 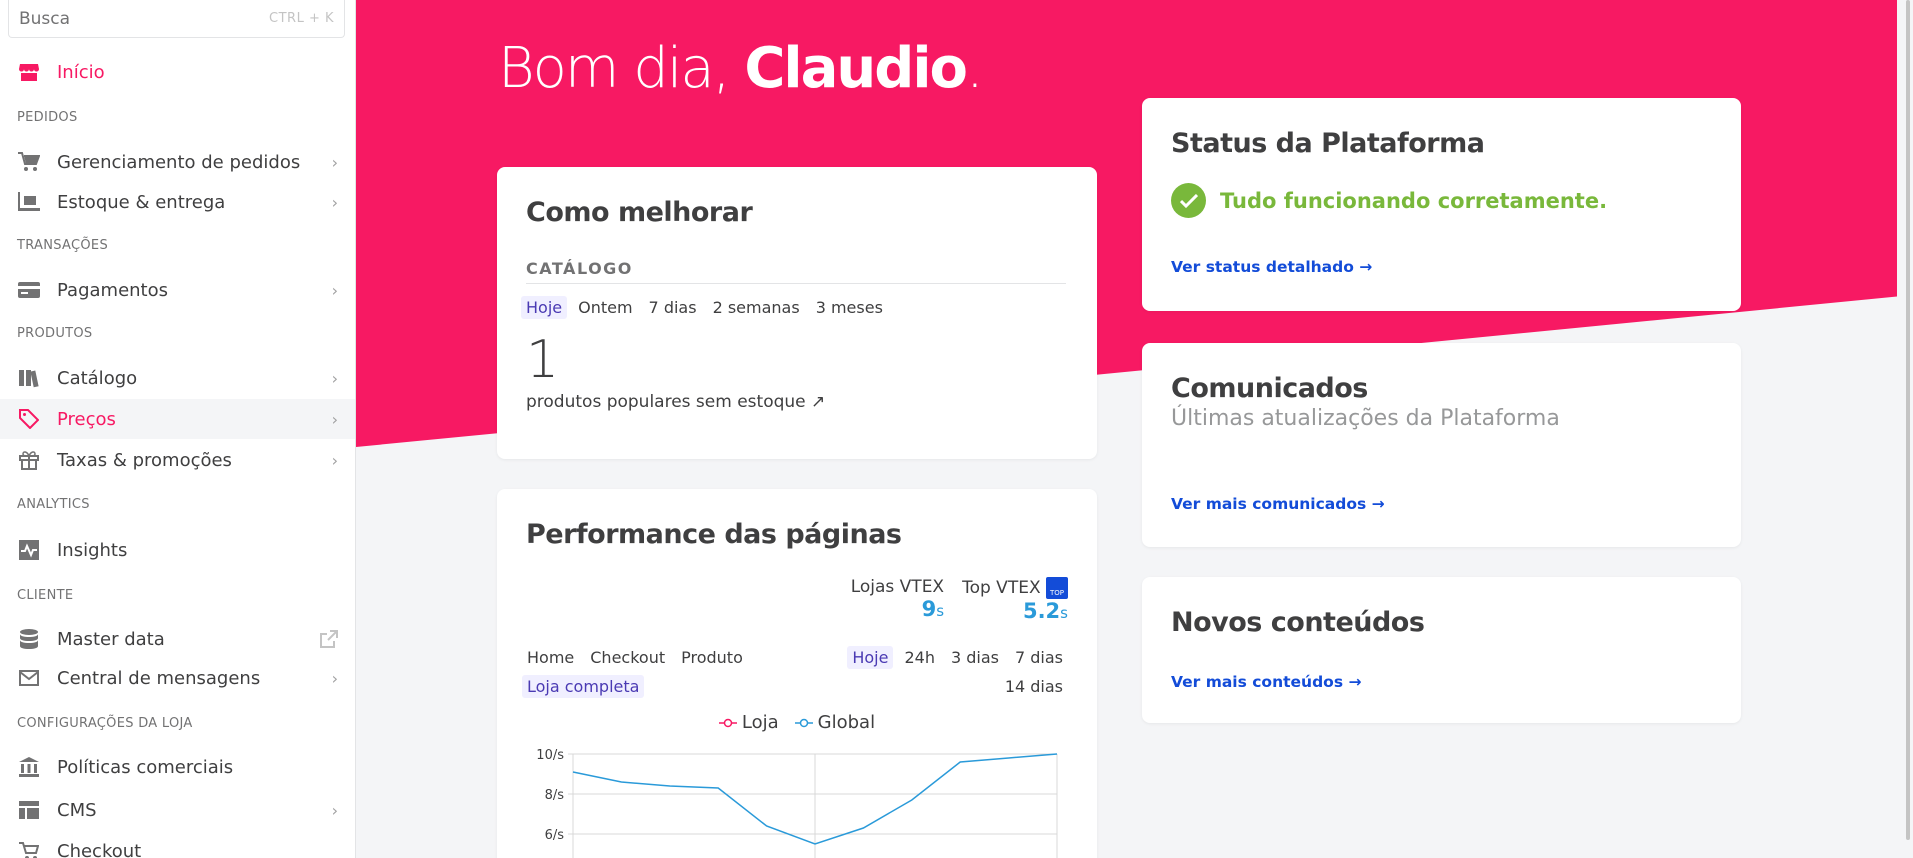 What do you see at coordinates (86, 419) in the screenshot?
I see `sidebar-item-label: Preços` at bounding box center [86, 419].